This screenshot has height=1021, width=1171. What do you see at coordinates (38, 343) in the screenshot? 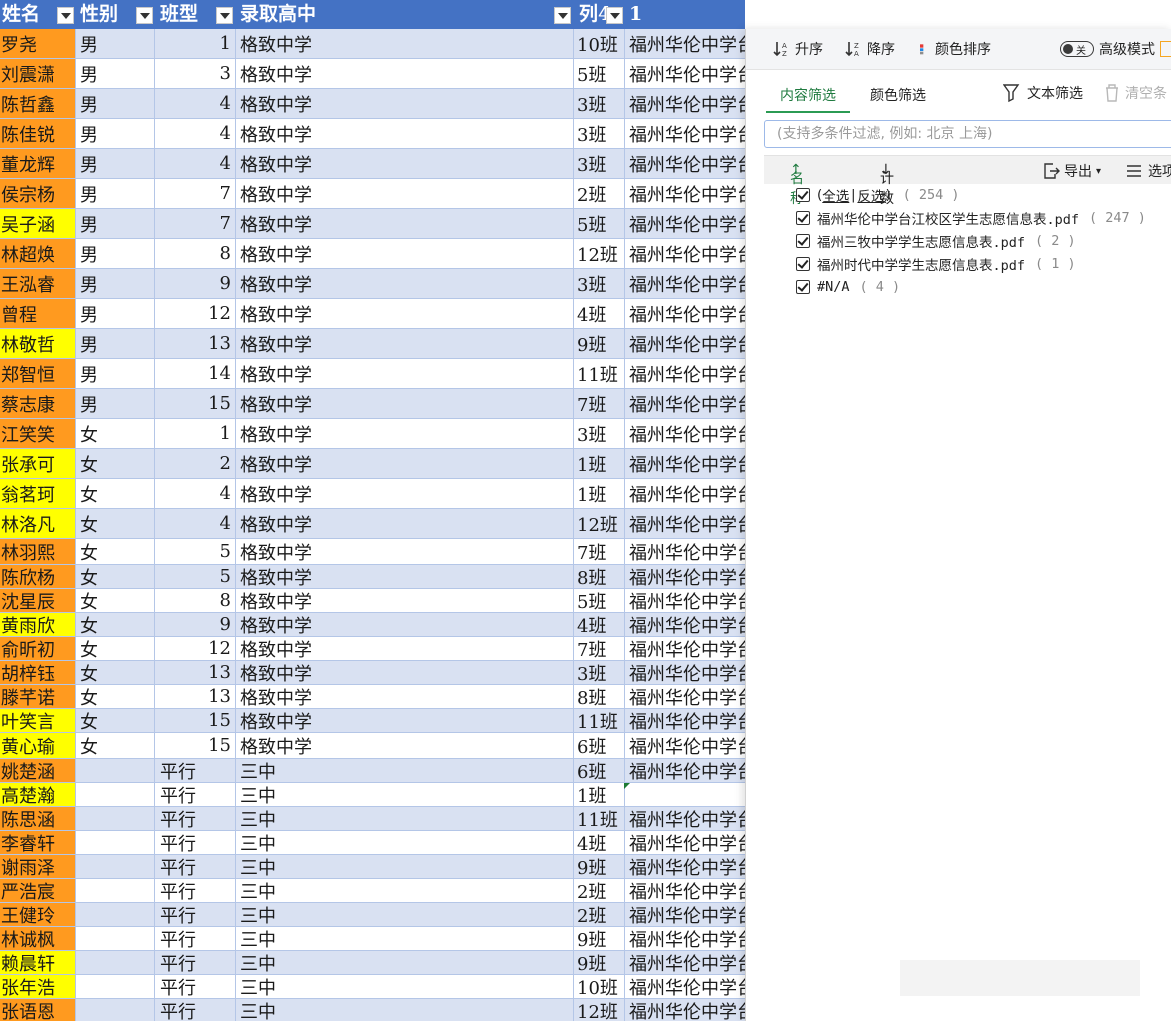
I see `cell-name: 林敬哲` at bounding box center [38, 343].